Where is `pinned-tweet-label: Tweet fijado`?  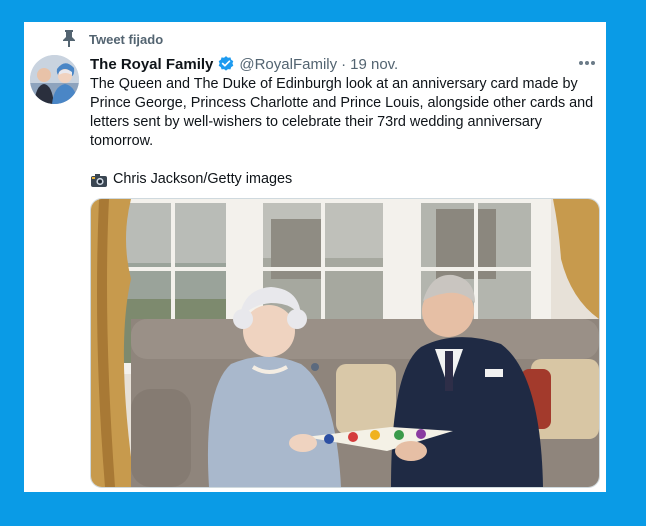
pinned-tweet-label: Tweet fijado is located at coordinates (126, 39).